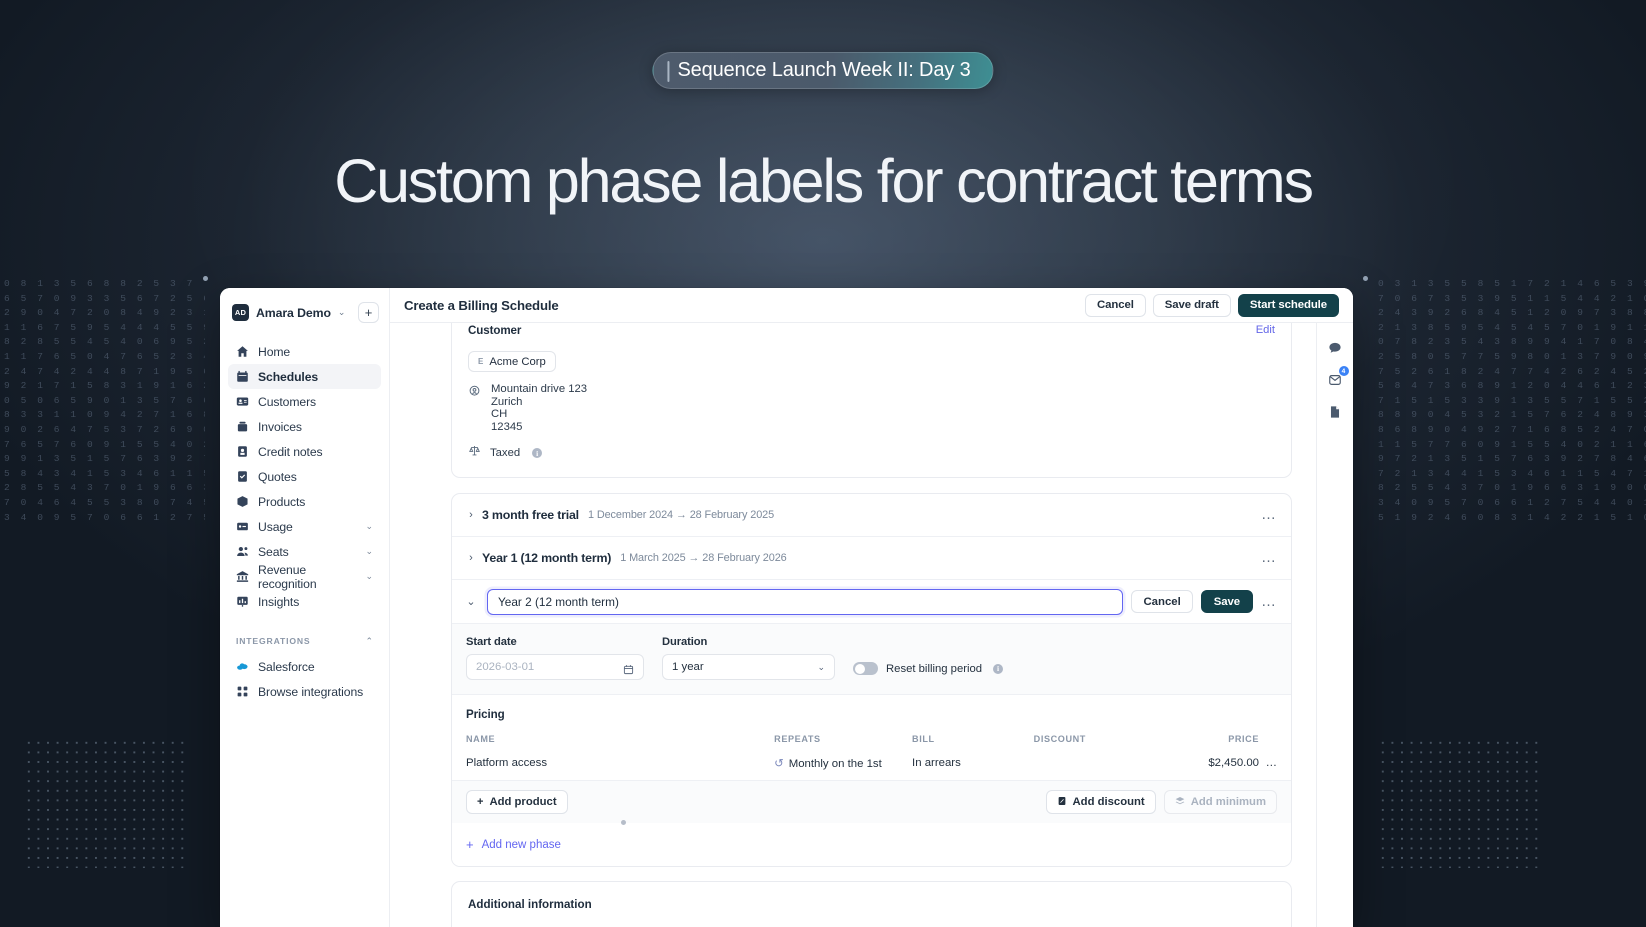  Describe the element at coordinates (304, 601) in the screenshot. I see `sidebar-item-insights: Insights` at that location.